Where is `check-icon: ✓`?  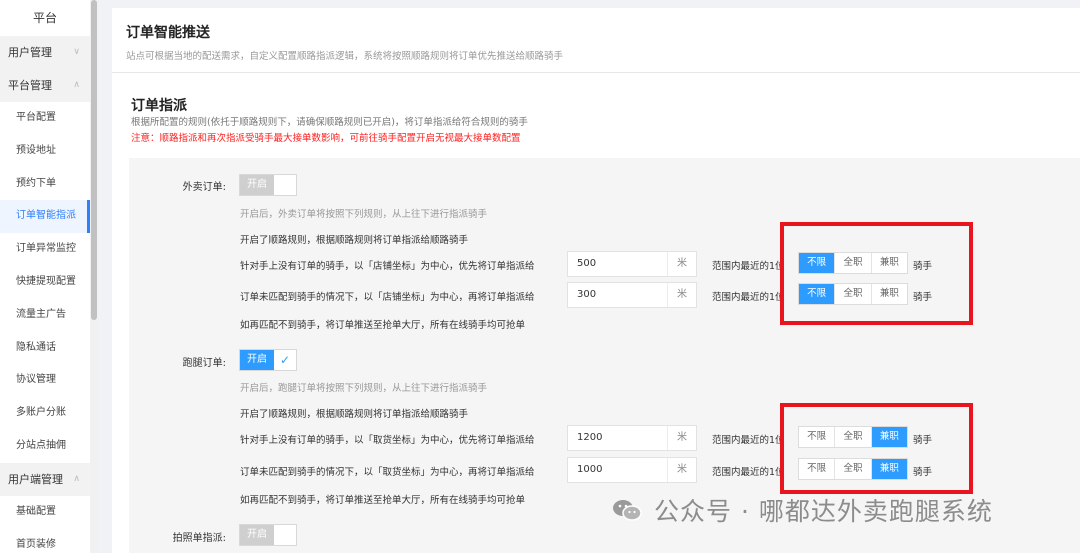 check-icon: ✓ is located at coordinates (285, 360).